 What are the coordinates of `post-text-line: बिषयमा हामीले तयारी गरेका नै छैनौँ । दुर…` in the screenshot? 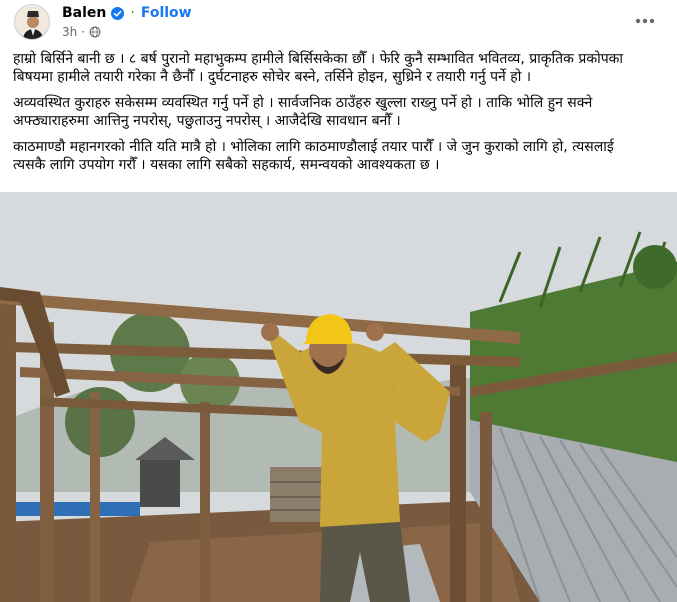 It's located at (272, 77).